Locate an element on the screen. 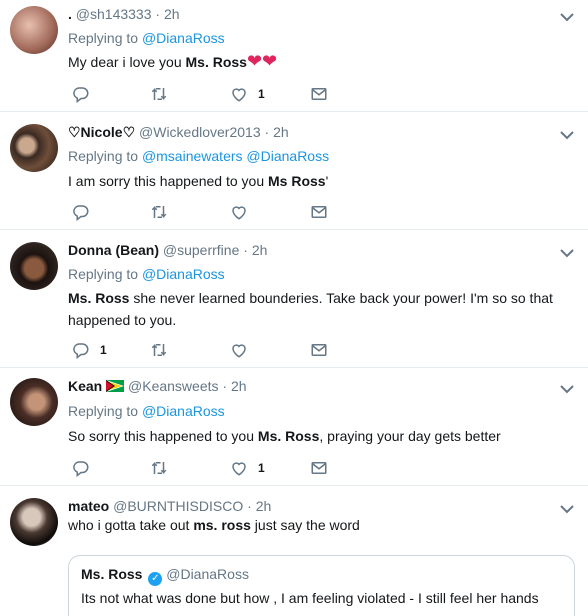 This screenshot has width=588, height=616. guyana-flag-icon is located at coordinates (115, 386).